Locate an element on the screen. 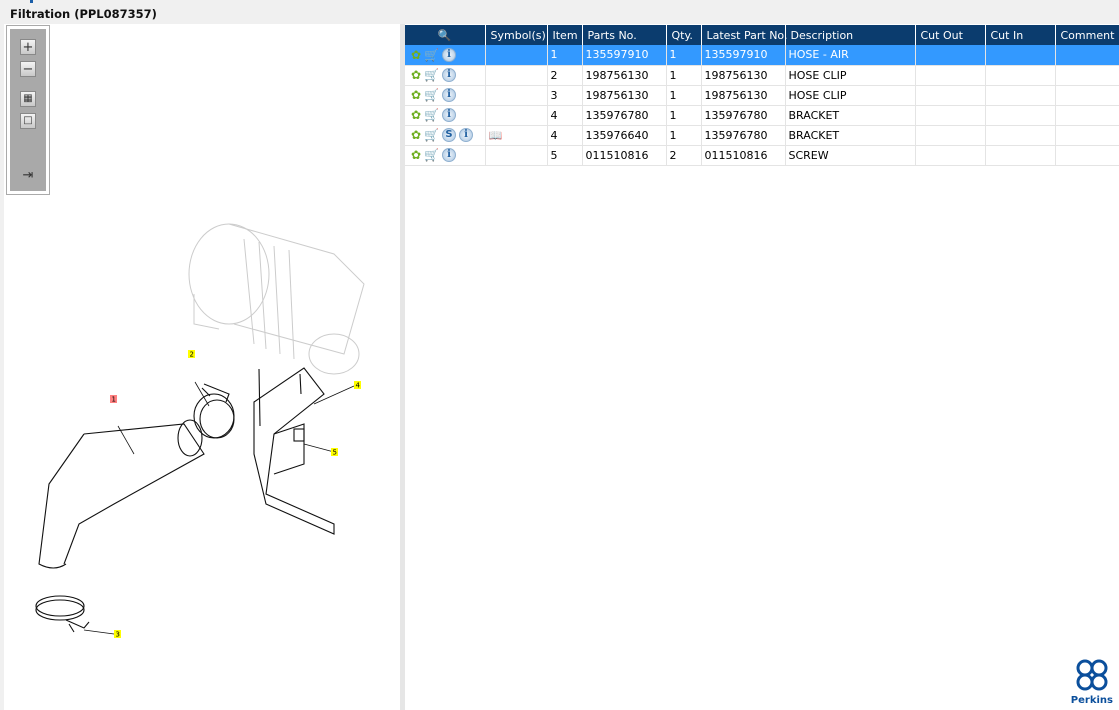 The width and height of the screenshot is (1119, 710). table-row: ✿ 🛒 i 2 198756130 1 198756130 HOSE CLIP is located at coordinates (762, 75).